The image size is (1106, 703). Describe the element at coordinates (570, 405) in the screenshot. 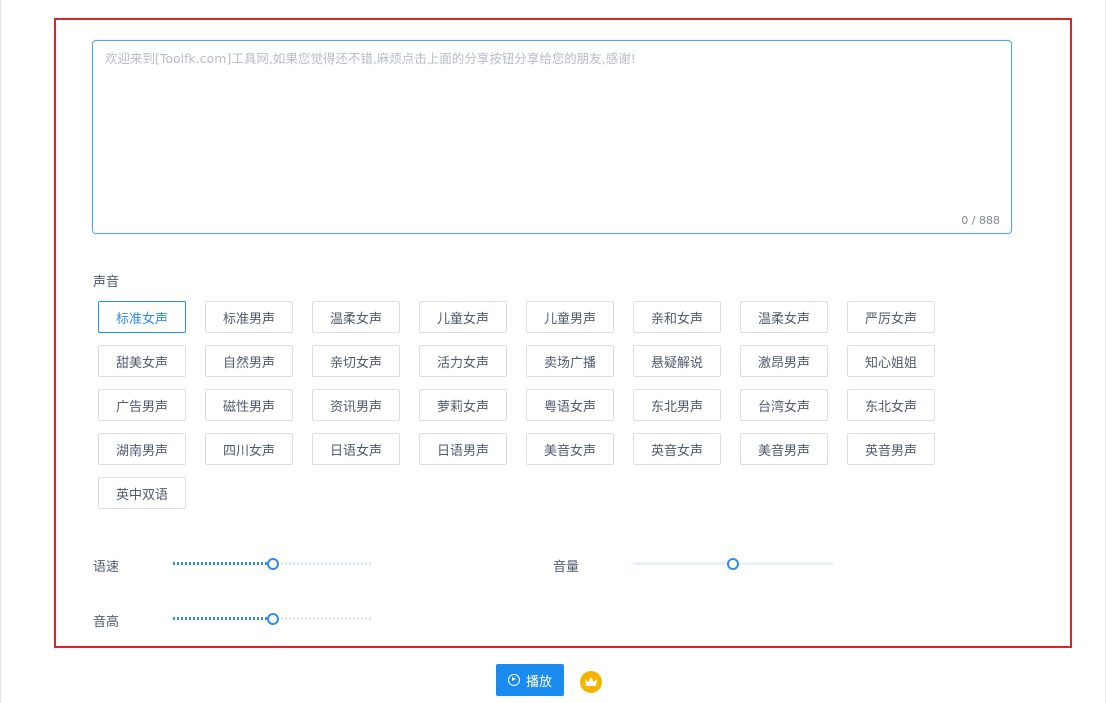

I see `voice-option: 粤语女声` at that location.